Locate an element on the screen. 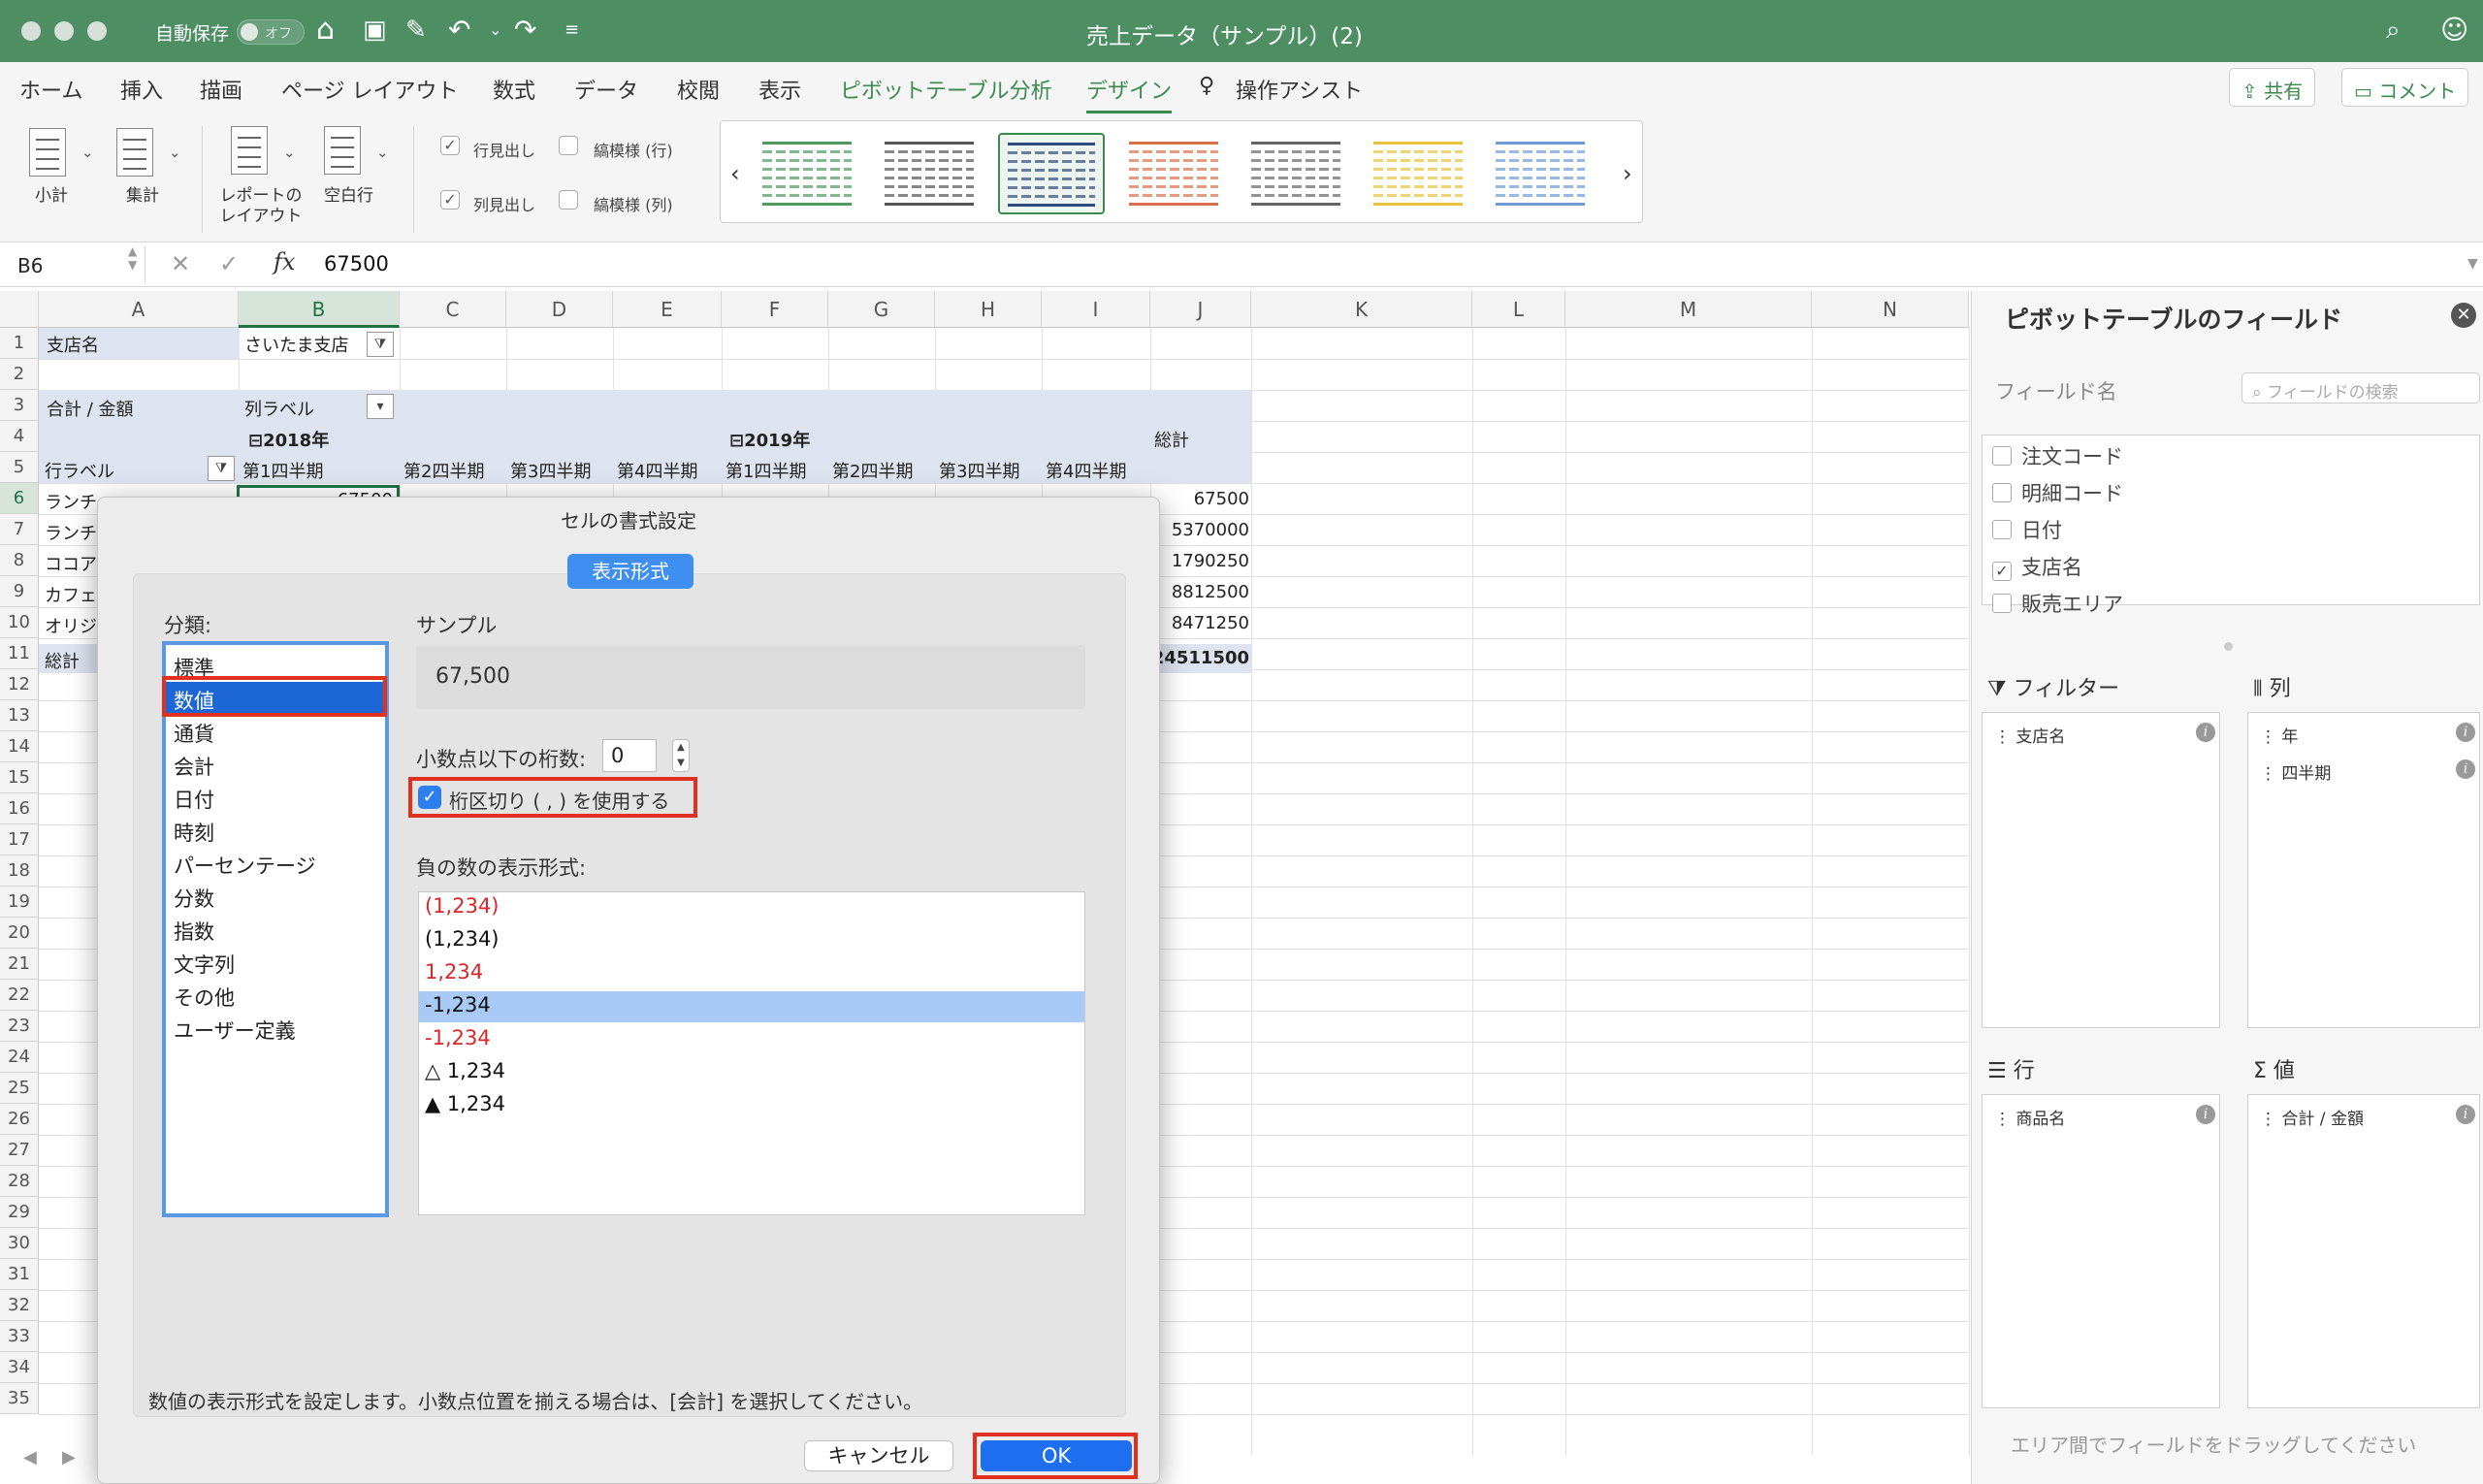  subtotal-dropdown-icon: ⌄ is located at coordinates (88, 152).